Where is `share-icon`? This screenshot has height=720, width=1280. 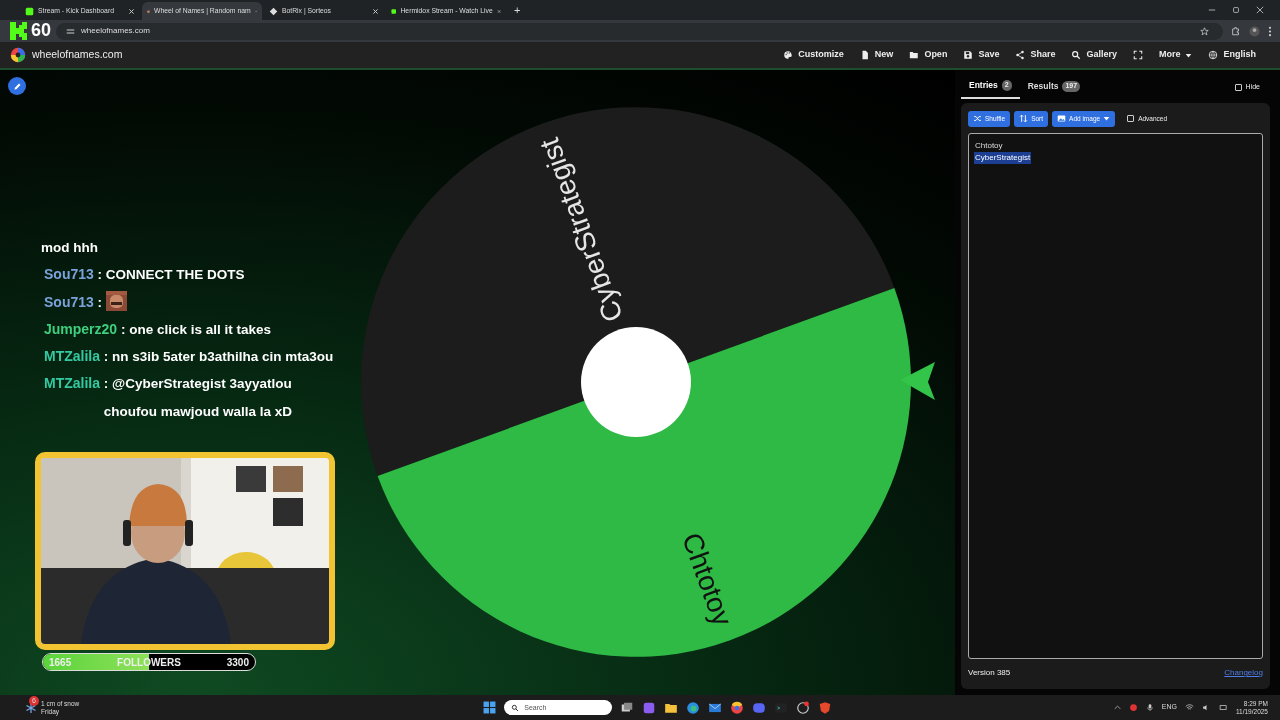
share-icon is located at coordinates (1020, 55).